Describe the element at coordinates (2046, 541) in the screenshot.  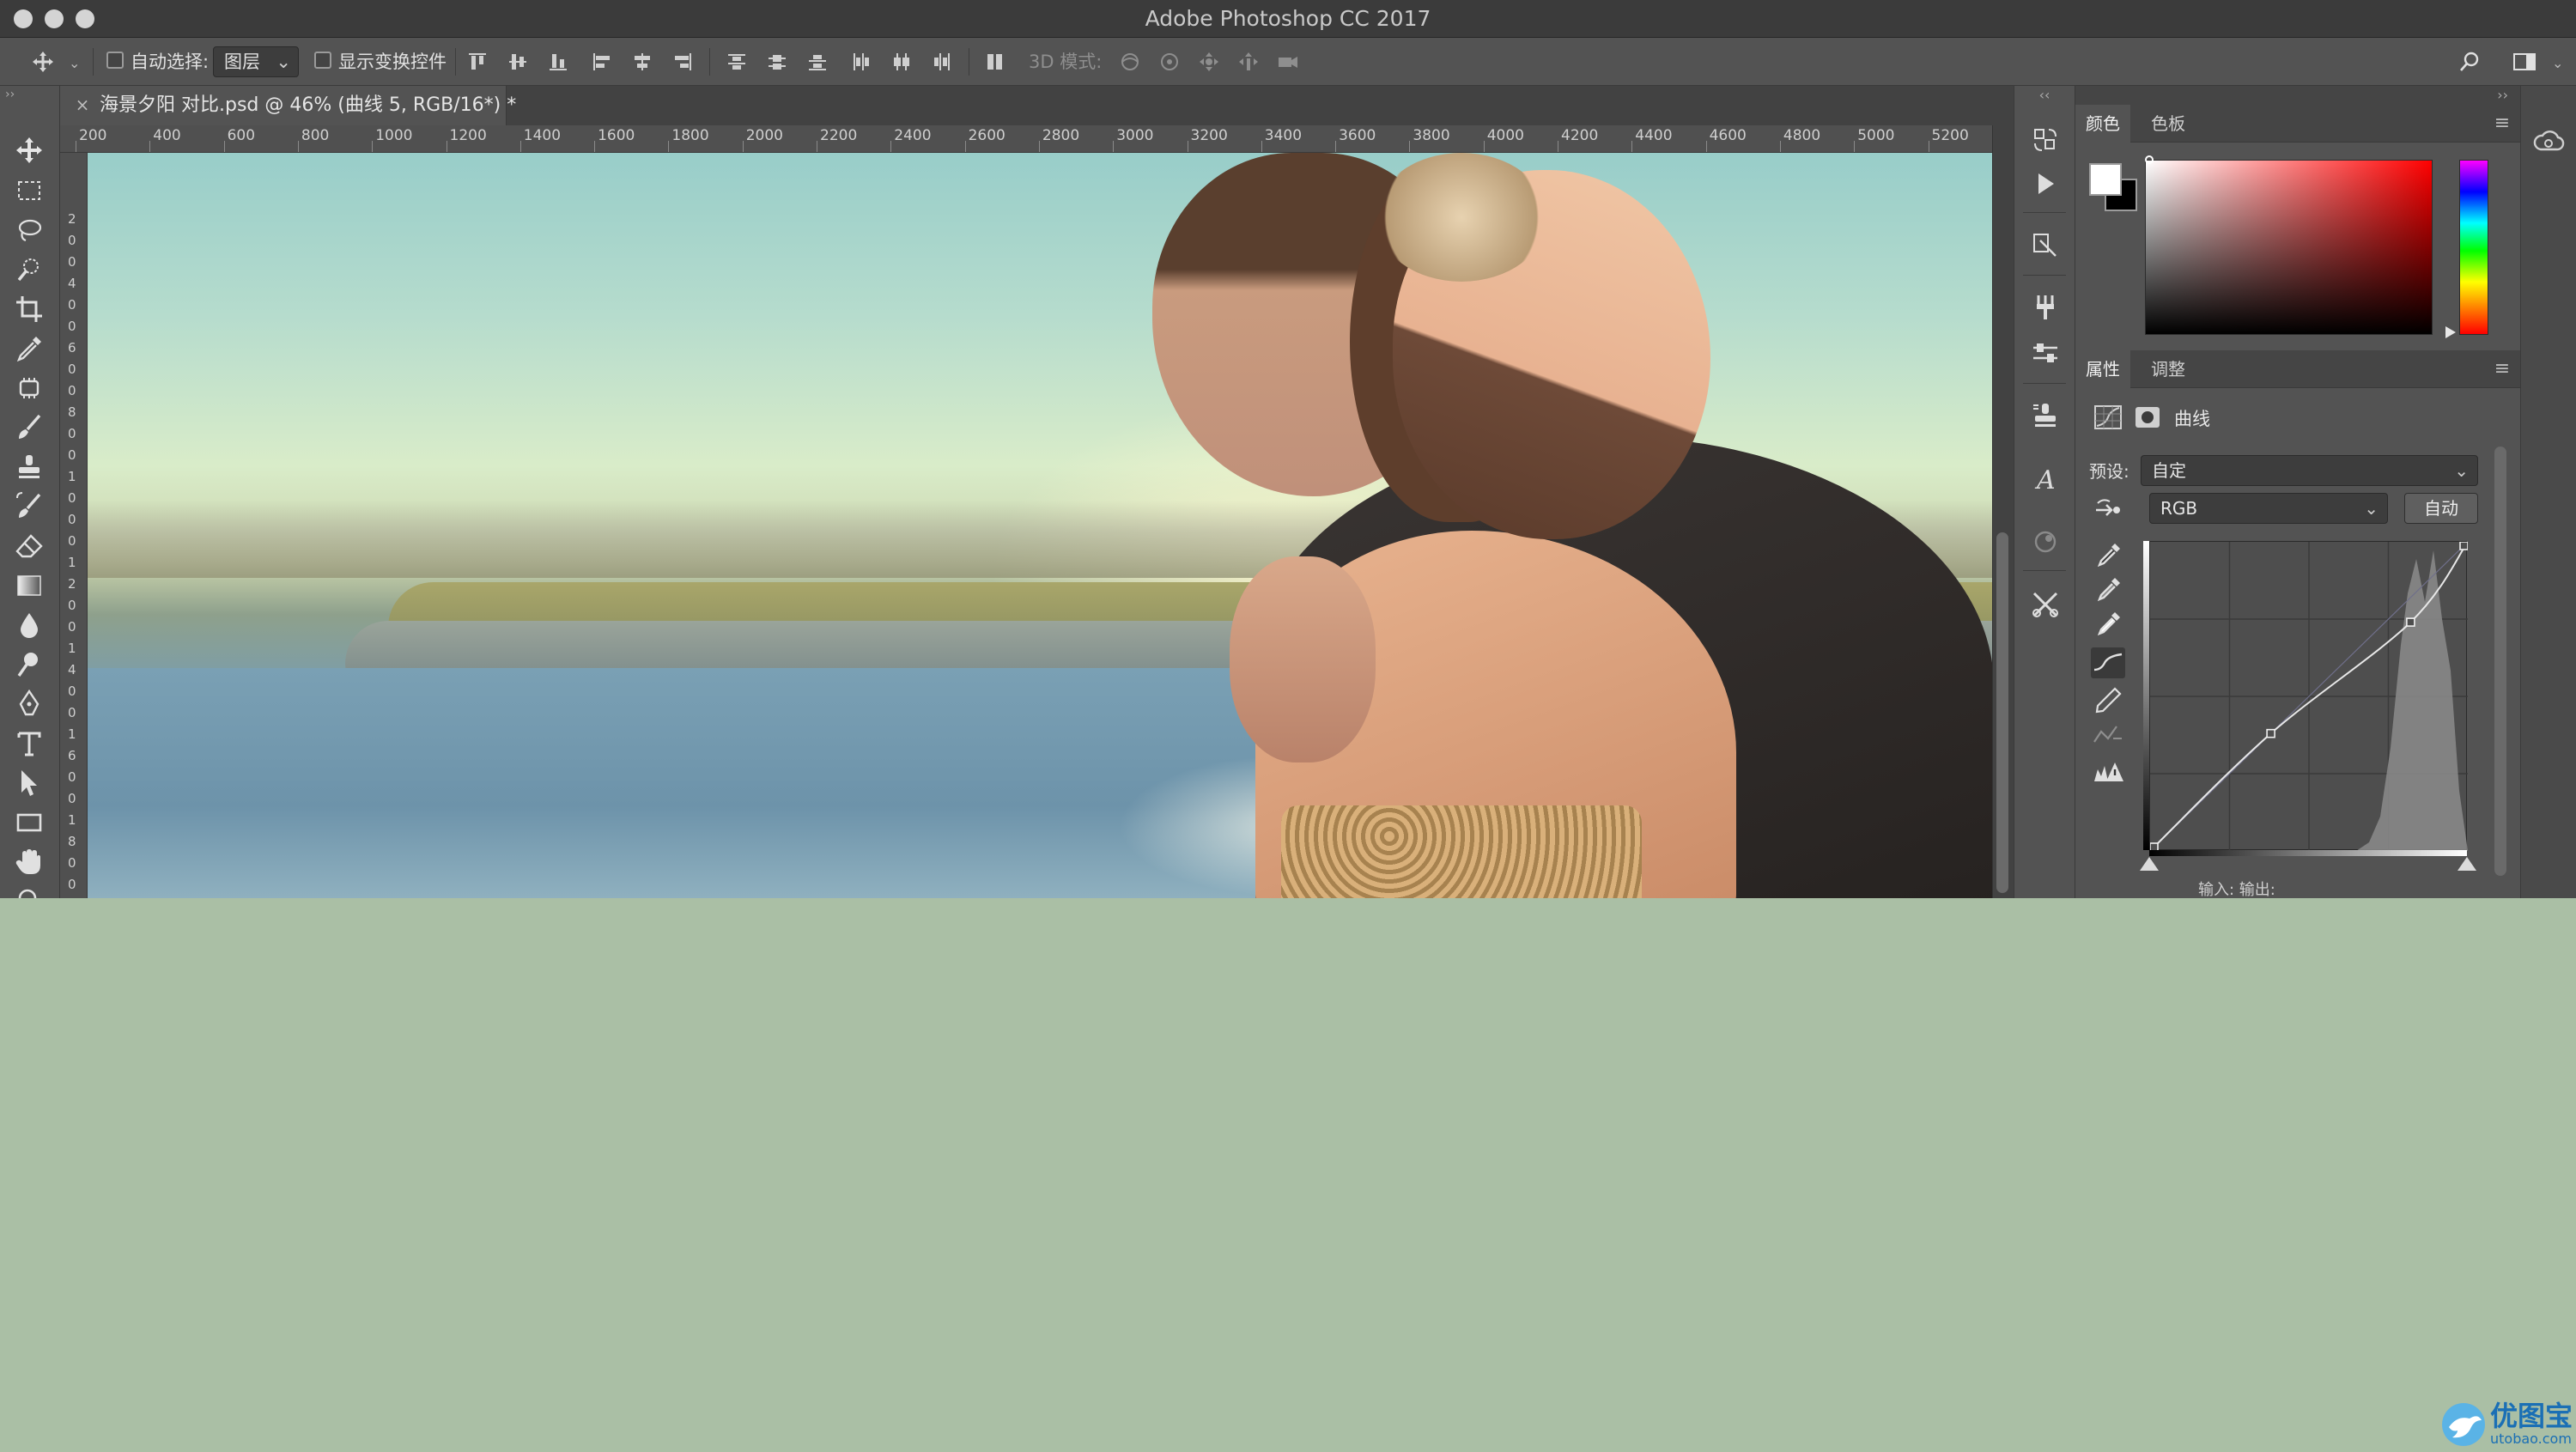
I see `glyphs-panel-icon` at that location.